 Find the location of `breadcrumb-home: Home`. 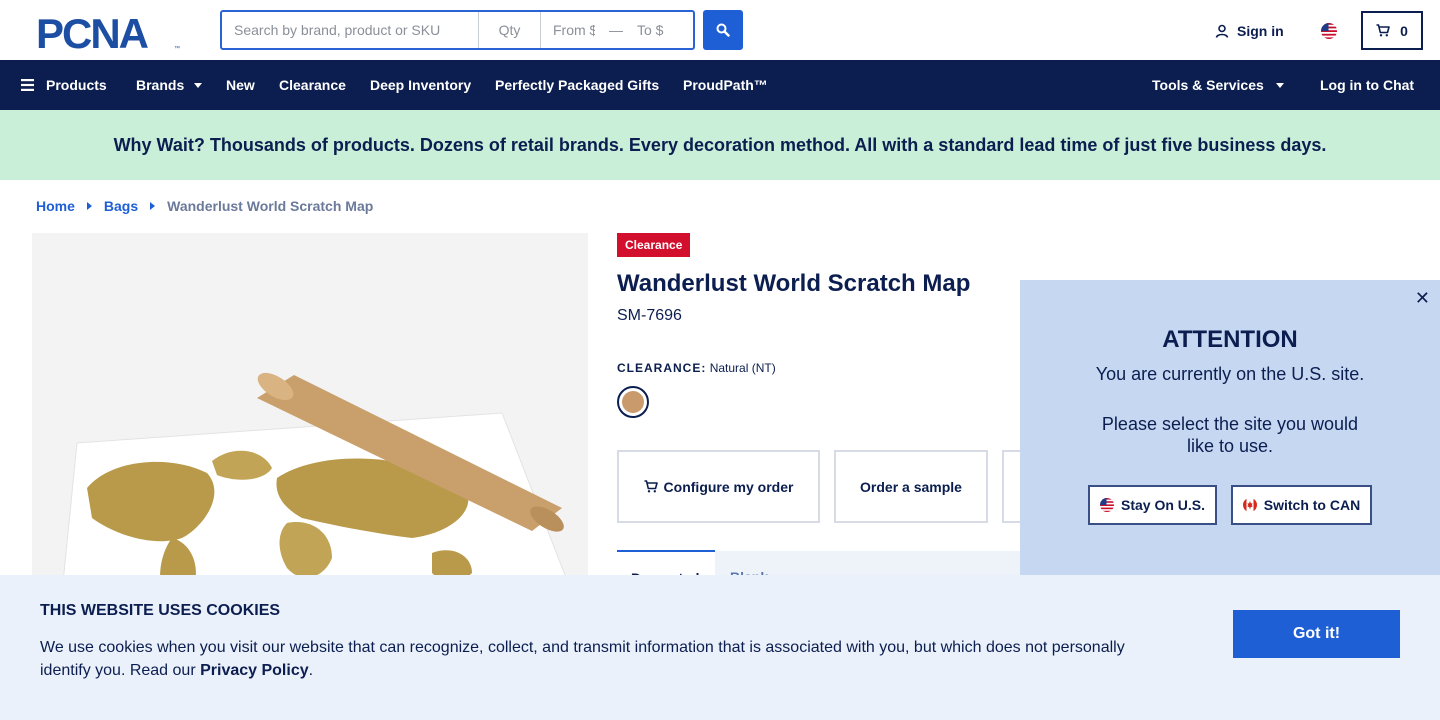

breadcrumb-home: Home is located at coordinates (55, 206).